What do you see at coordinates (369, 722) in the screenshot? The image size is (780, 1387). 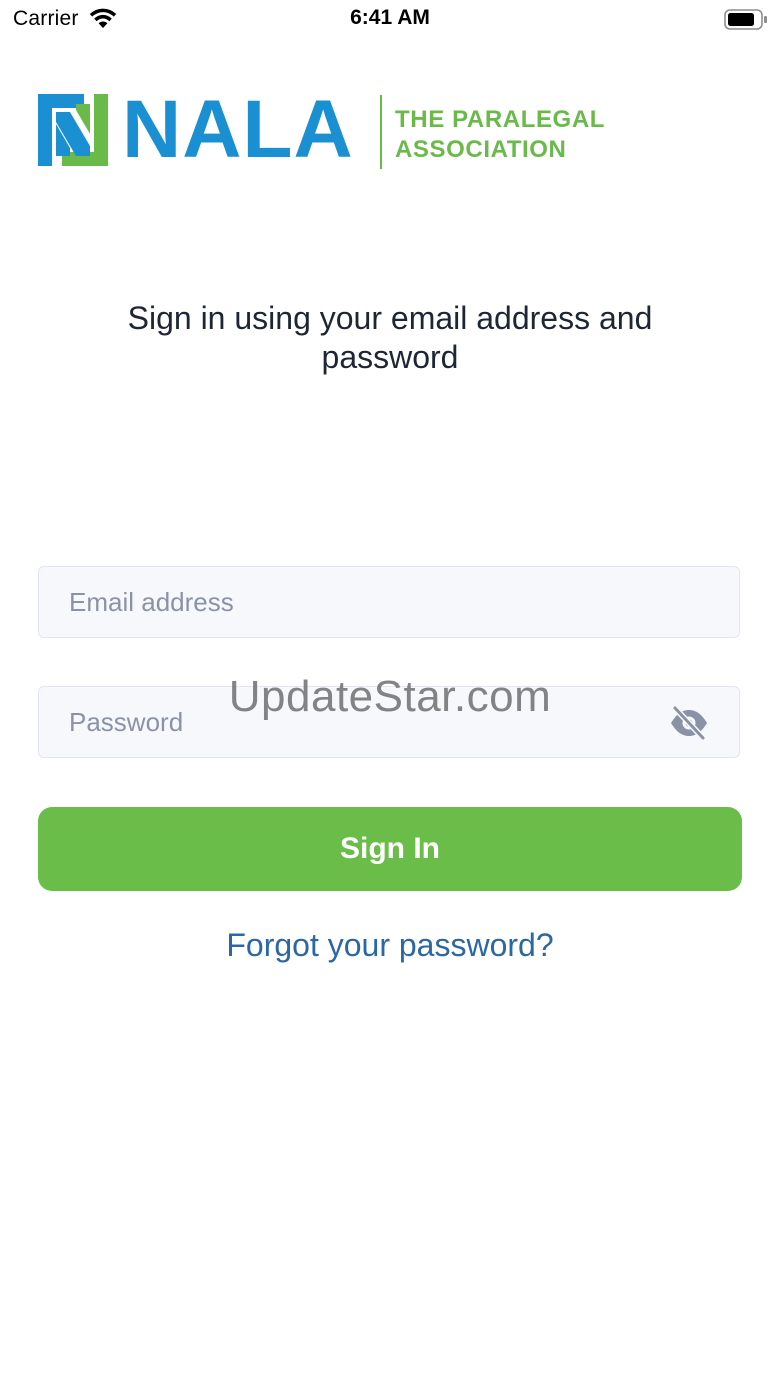 I see `password-field` at bounding box center [369, 722].